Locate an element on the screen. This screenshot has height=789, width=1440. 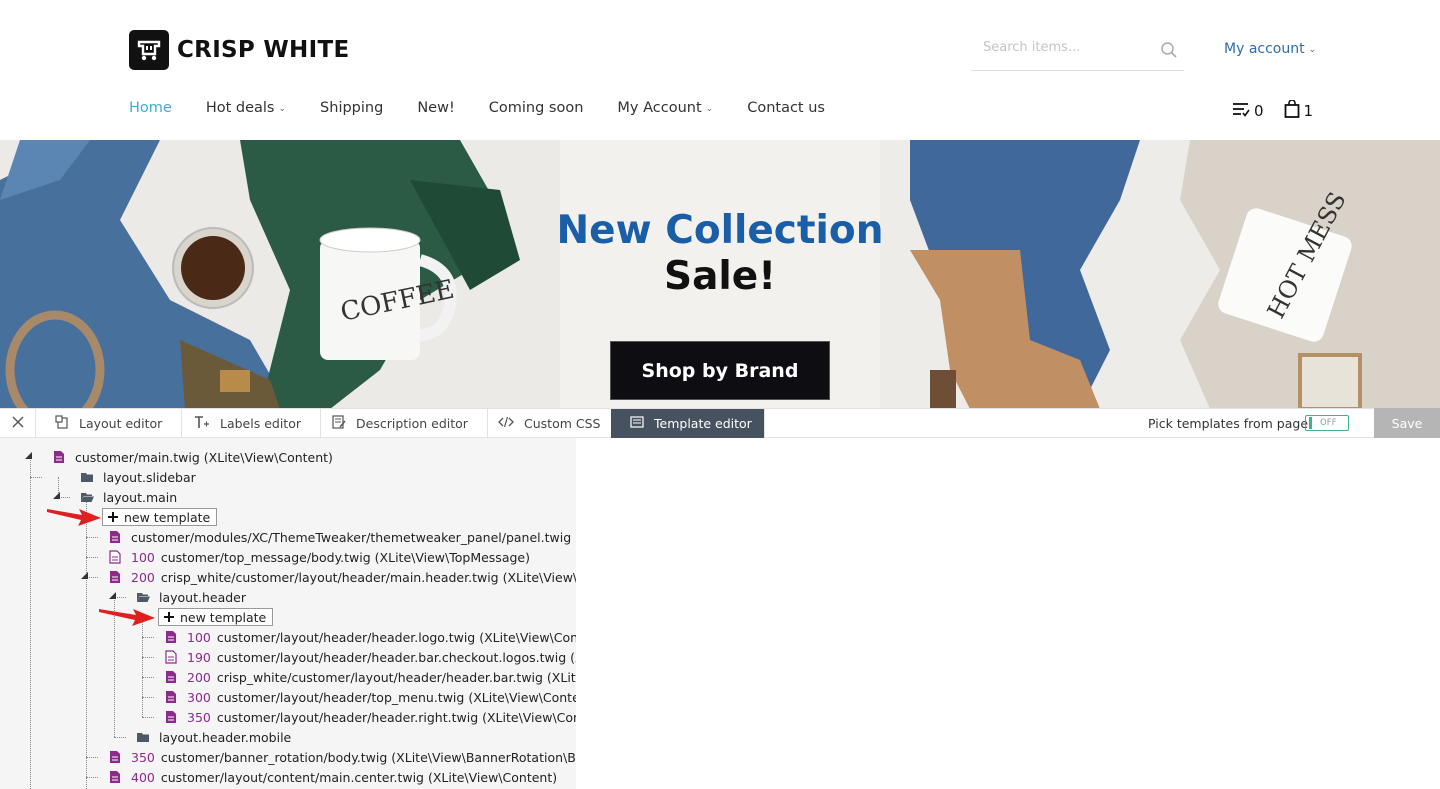
search-icon is located at coordinates (1169, 52).